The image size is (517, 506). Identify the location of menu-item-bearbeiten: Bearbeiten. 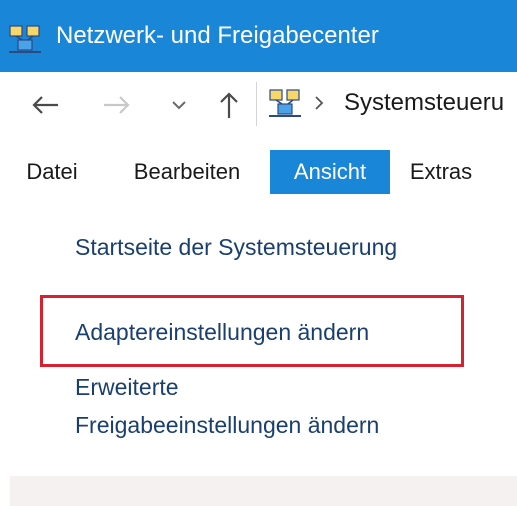
(187, 172).